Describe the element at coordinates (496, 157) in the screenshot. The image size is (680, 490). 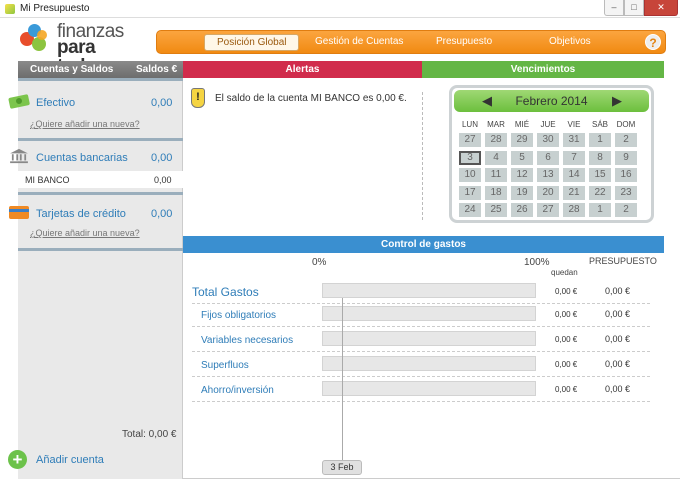
I see `calendar-day: 4` at that location.